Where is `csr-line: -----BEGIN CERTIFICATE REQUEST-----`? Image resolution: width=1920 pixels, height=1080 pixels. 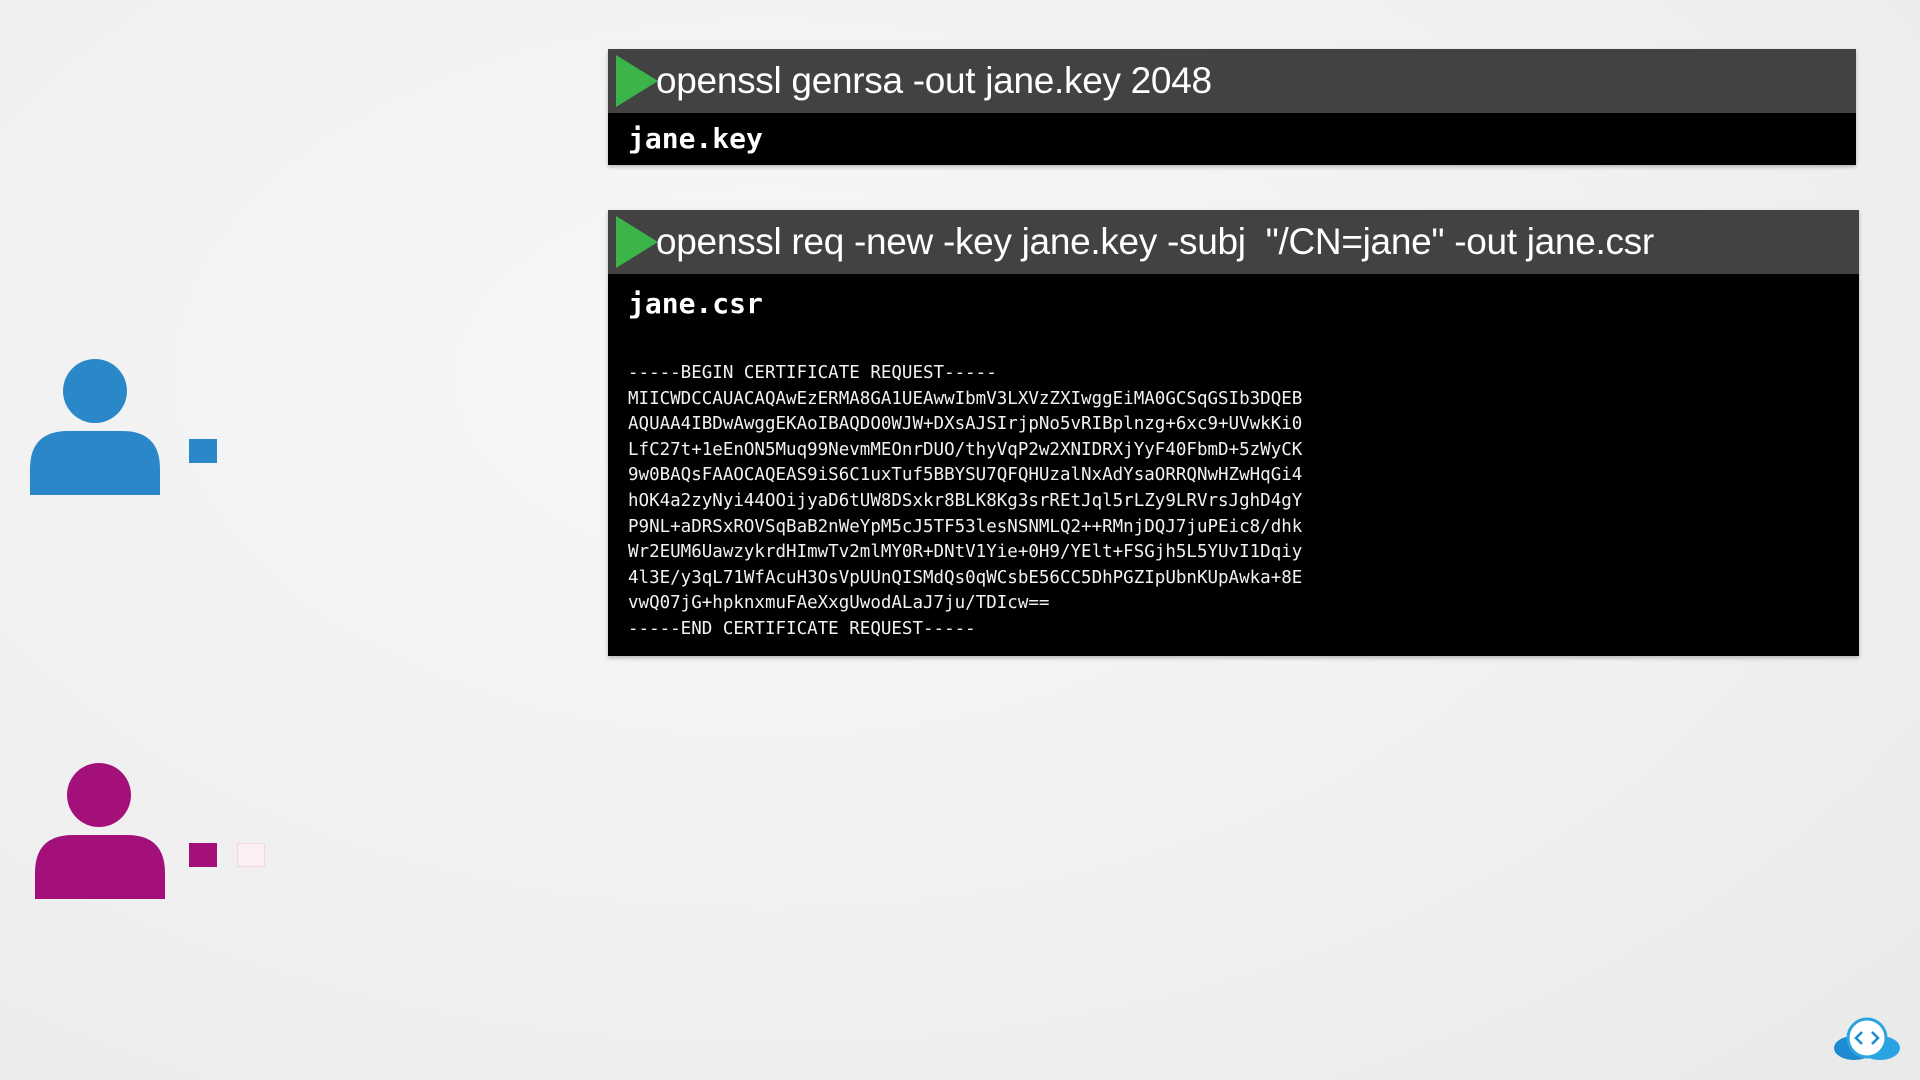
csr-line: -----BEGIN CERTIFICATE REQUEST----- is located at coordinates (812, 373).